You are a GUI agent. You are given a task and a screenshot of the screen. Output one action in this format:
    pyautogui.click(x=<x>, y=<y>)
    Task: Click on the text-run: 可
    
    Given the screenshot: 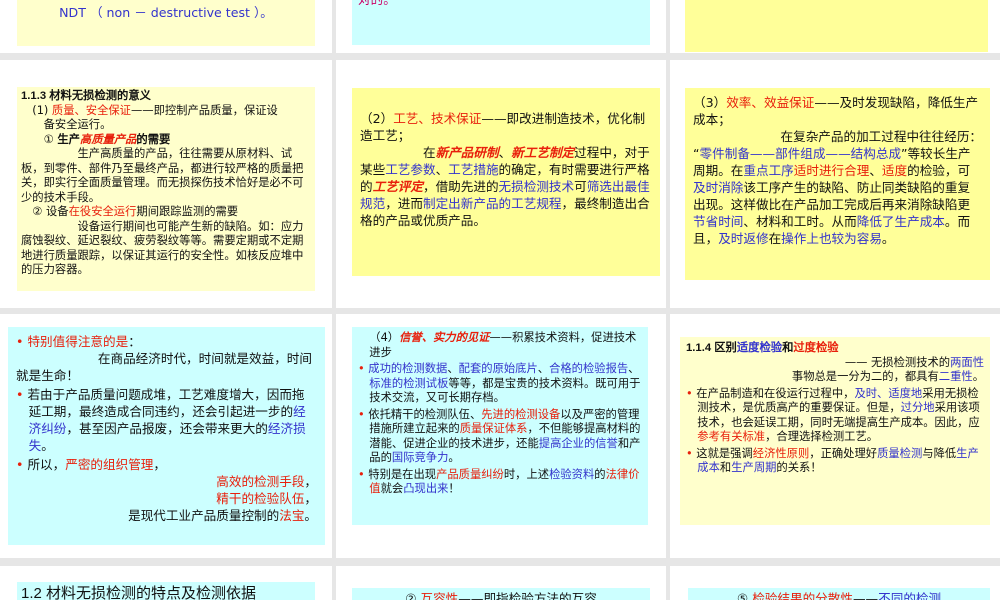 What is the action you would take?
    pyautogui.click(x=580, y=186)
    